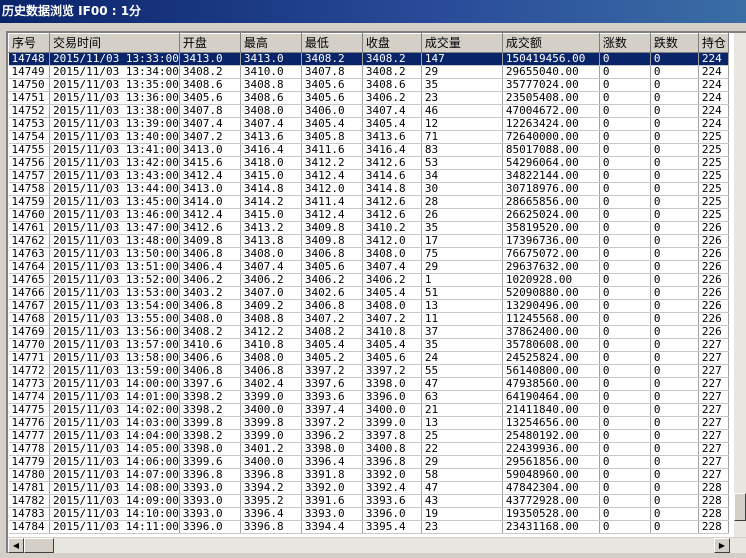 This screenshot has width=746, height=558. Describe the element at coordinates (551, 215) in the screenshot. I see `table-cell: 26625024.00` at that location.